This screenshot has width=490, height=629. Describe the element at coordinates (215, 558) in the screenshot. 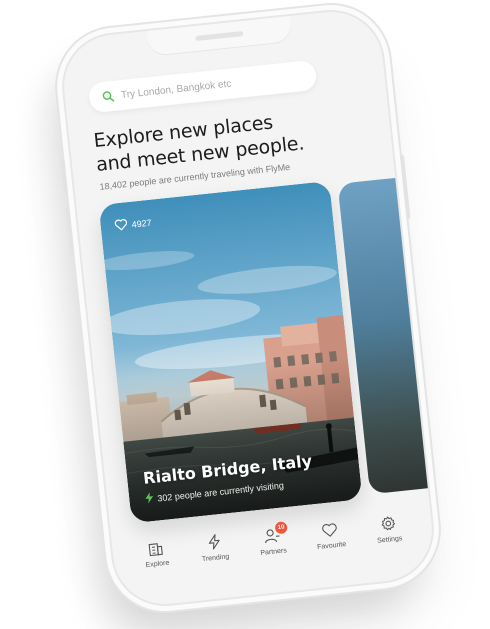

I see `tab-label: Trending` at that location.